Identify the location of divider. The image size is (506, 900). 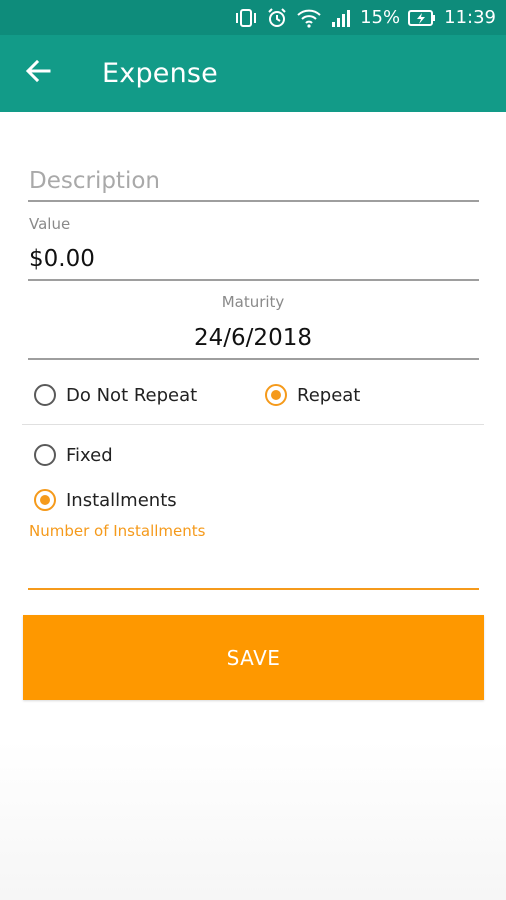
(253, 424).